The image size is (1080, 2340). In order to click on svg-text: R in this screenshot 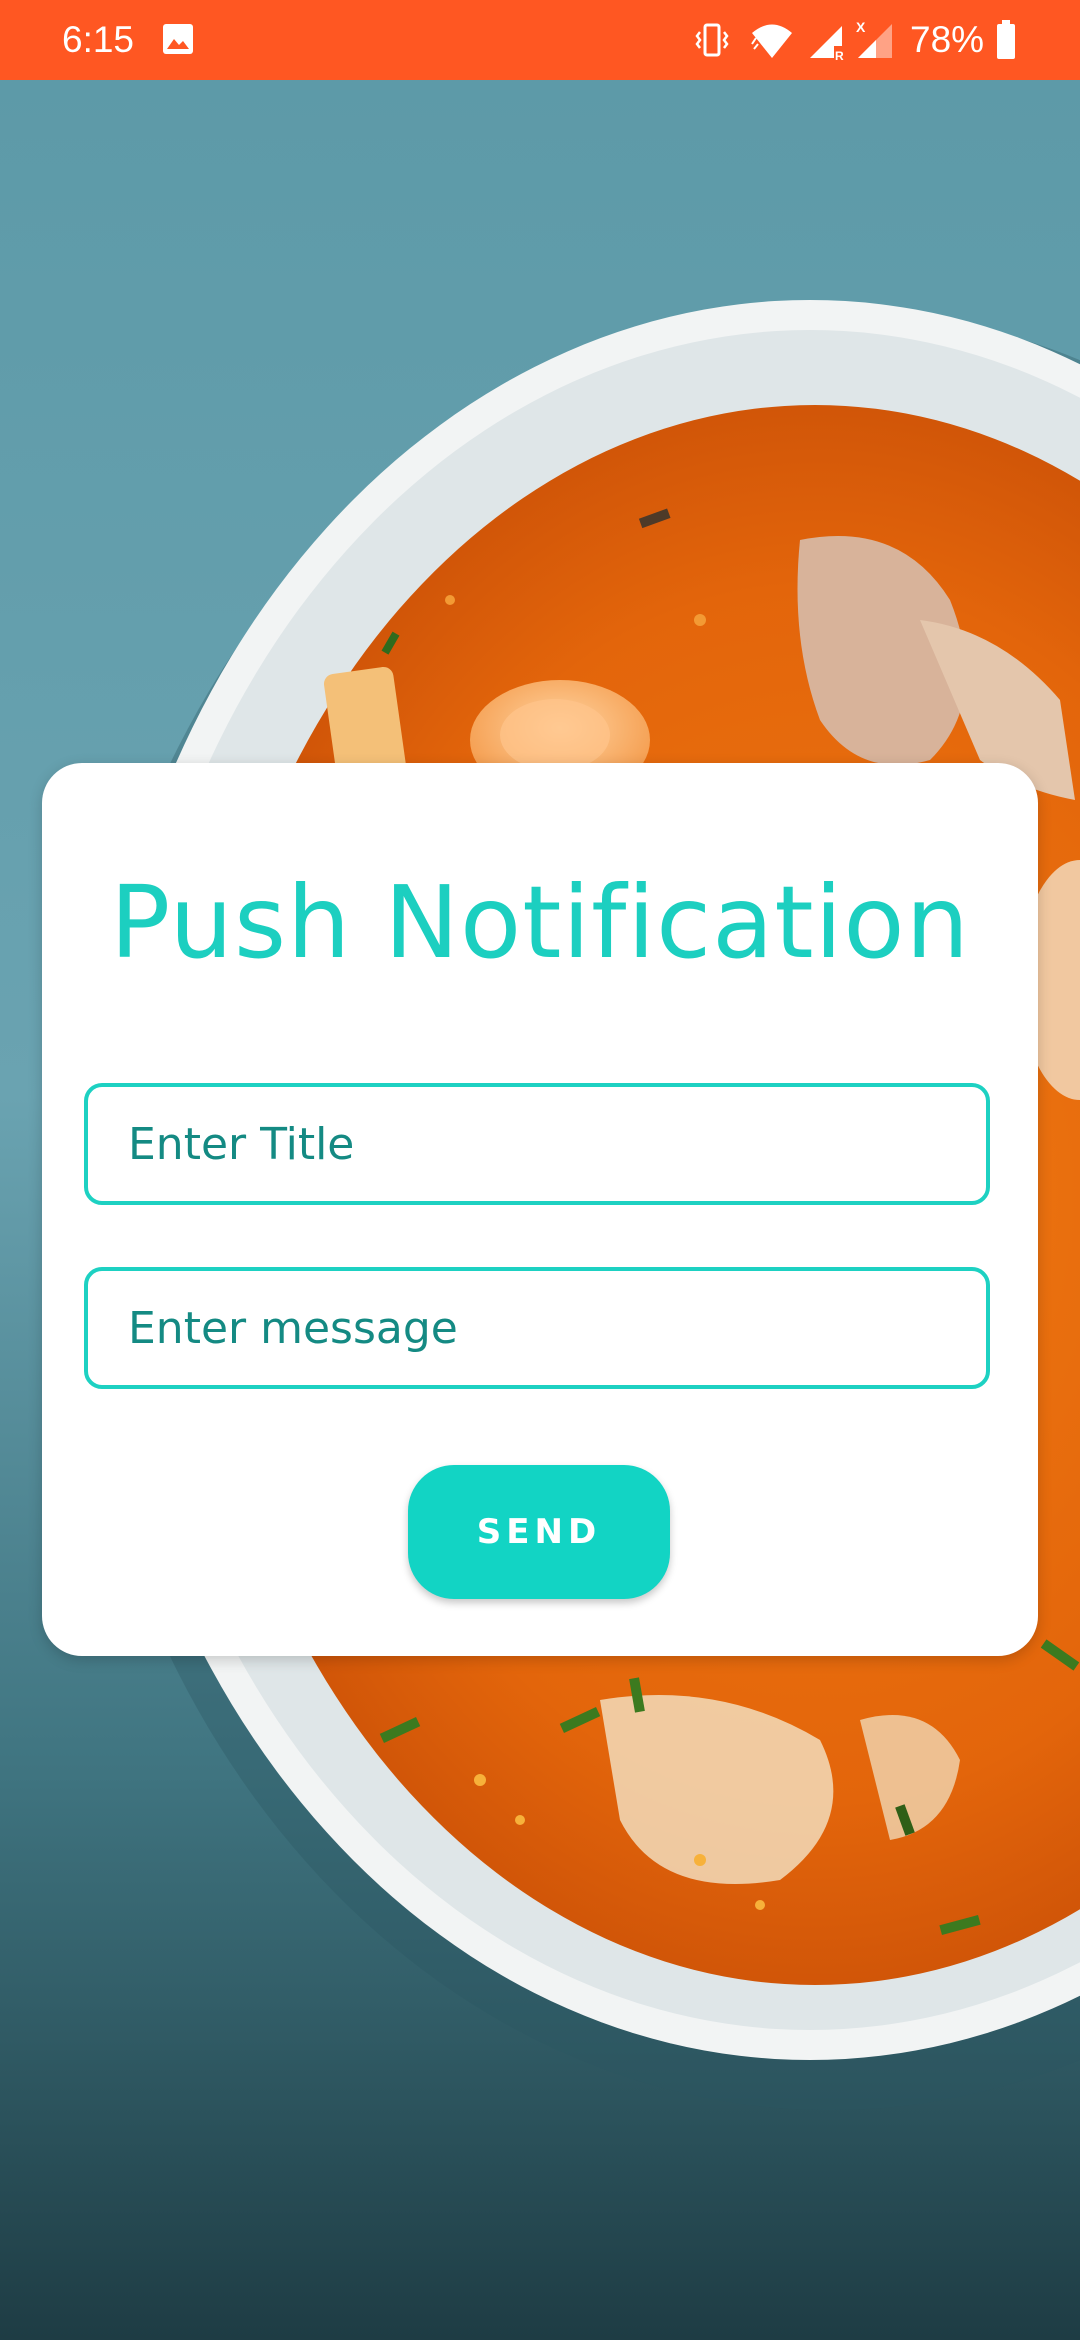, I will do `click(839, 55)`.